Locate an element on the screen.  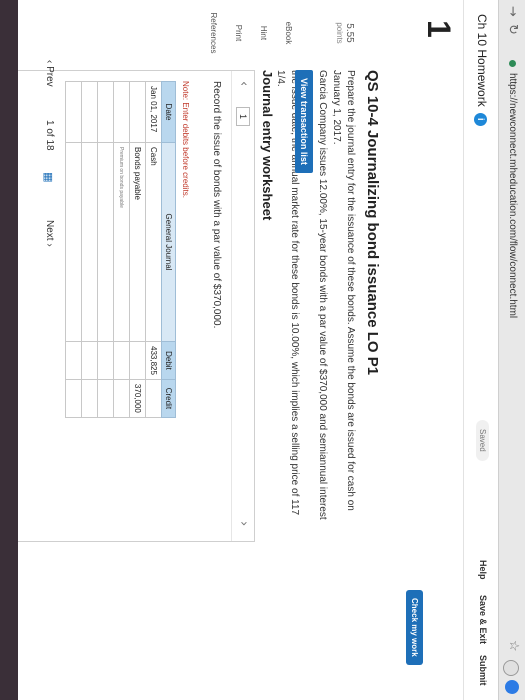
points: 5.55 points is located at coordinates (345, 33).